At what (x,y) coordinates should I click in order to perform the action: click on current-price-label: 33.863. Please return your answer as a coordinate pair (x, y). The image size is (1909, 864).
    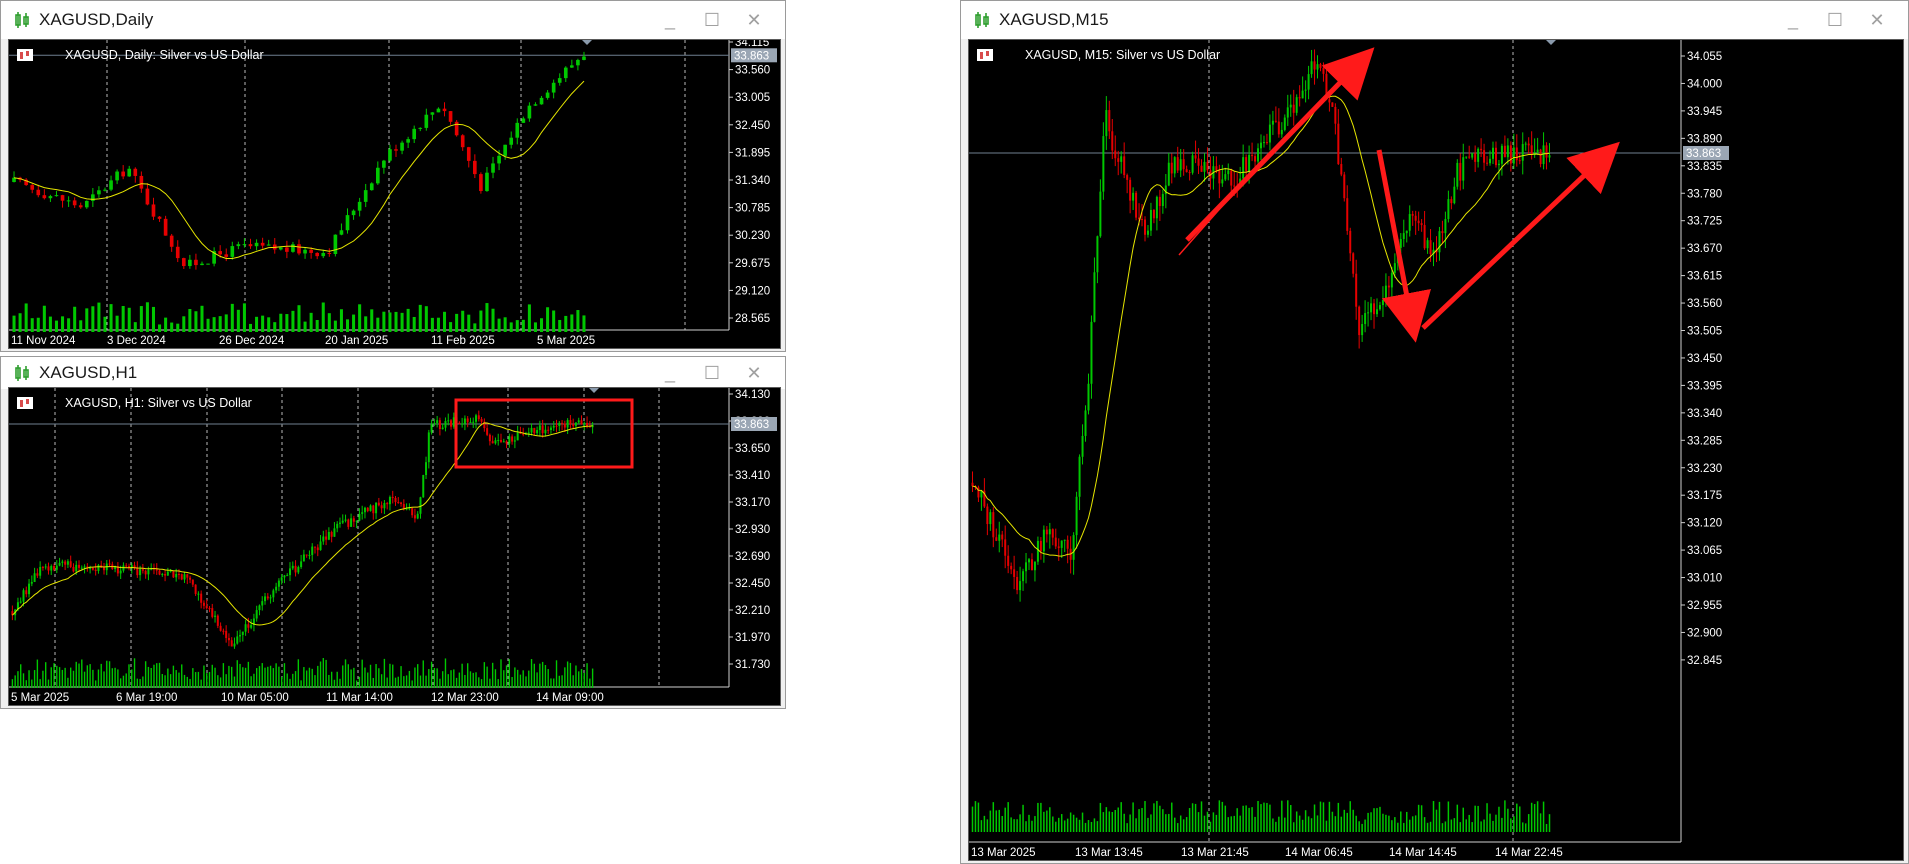
    Looking at the image, I should click on (751, 425).